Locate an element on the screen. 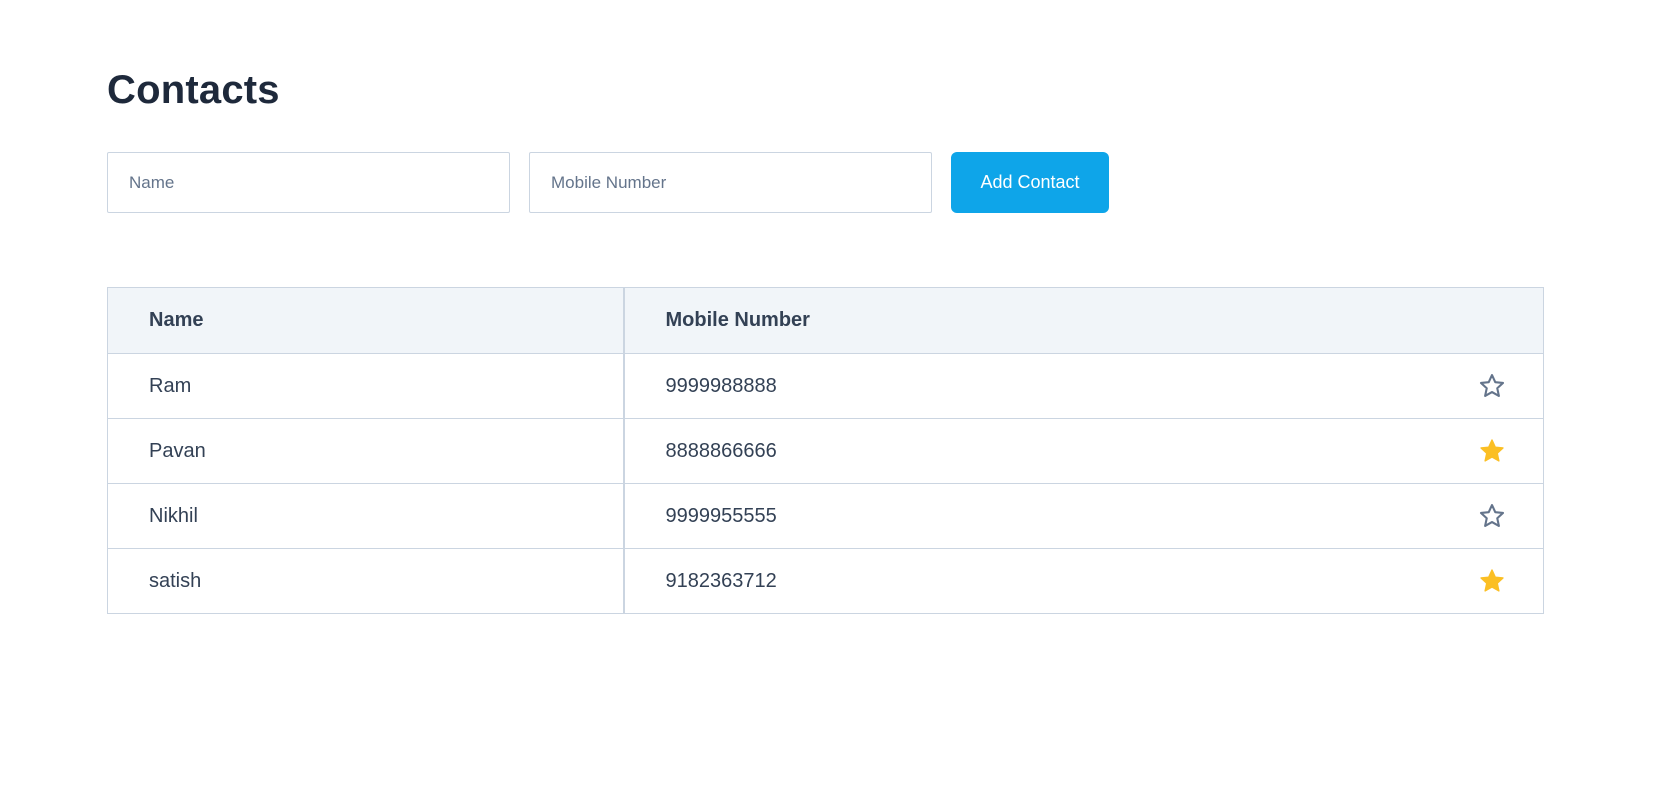 This screenshot has width=1662, height=785. table-row: Pavan 8888866666 is located at coordinates (825, 451).